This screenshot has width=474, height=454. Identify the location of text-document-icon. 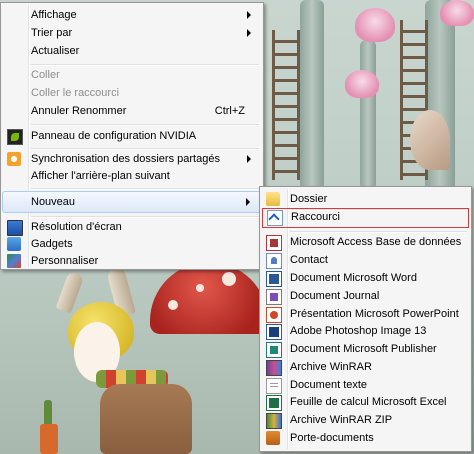
(274, 386).